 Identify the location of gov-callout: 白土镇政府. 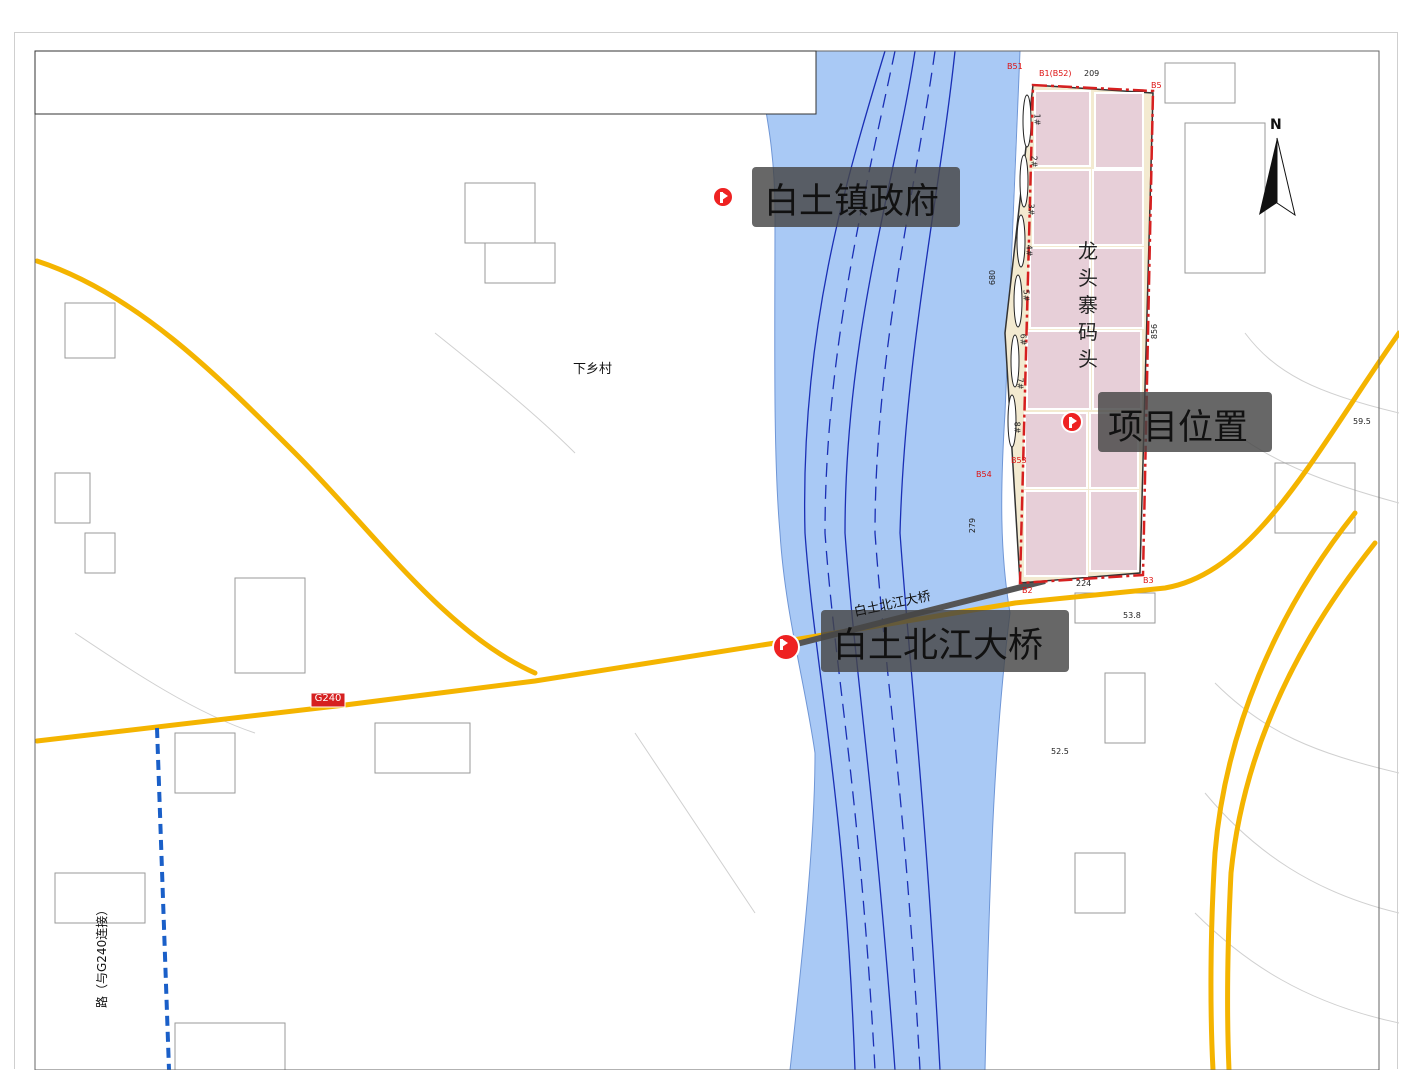
(856, 197).